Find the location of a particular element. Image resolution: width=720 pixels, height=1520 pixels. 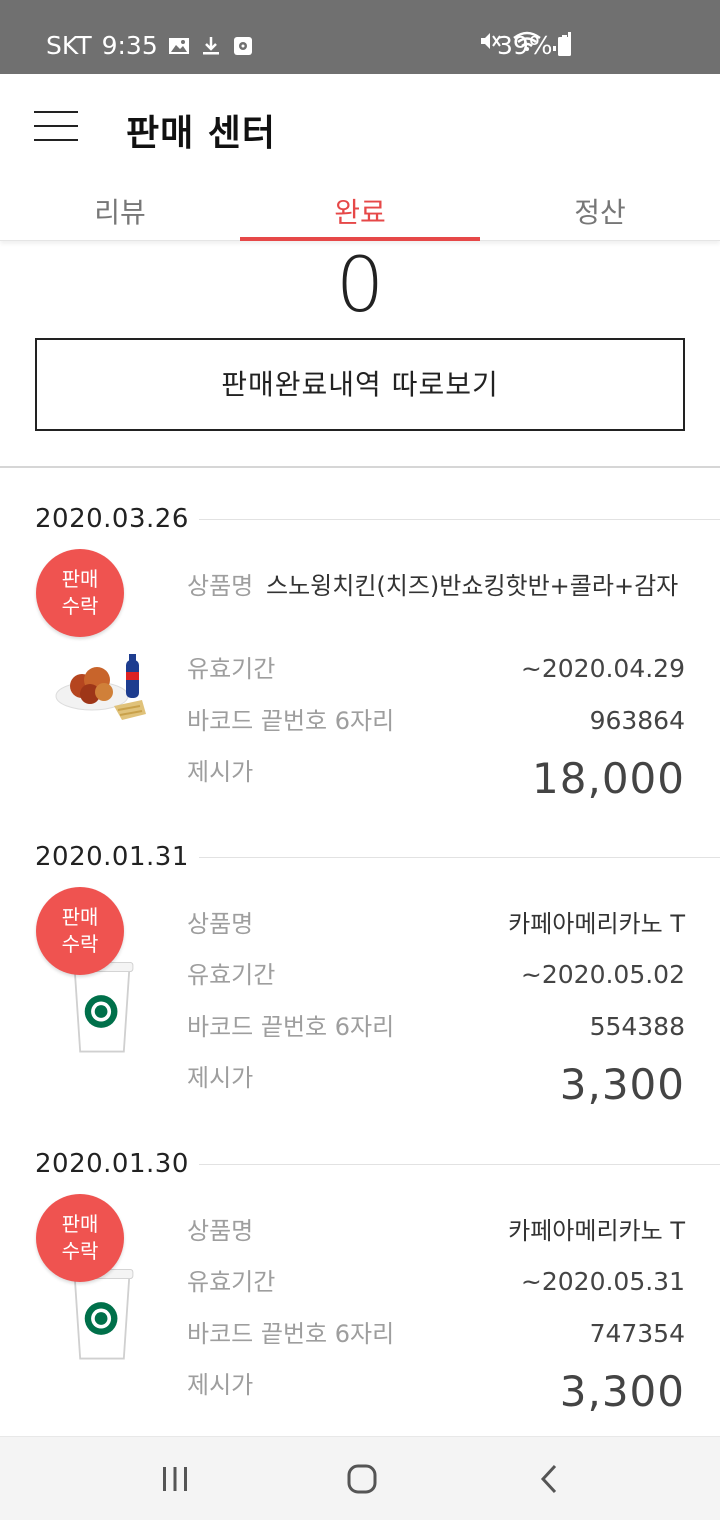

entry-date-row: 2020.03.26 is located at coordinates (377, 519).